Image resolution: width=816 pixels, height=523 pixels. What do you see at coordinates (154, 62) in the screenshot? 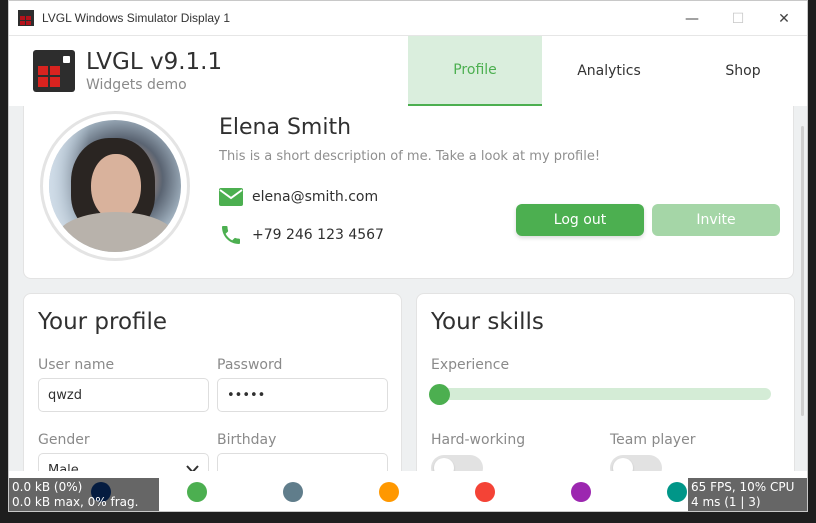
I see `app-title: LVGL v9.1.1` at bounding box center [154, 62].